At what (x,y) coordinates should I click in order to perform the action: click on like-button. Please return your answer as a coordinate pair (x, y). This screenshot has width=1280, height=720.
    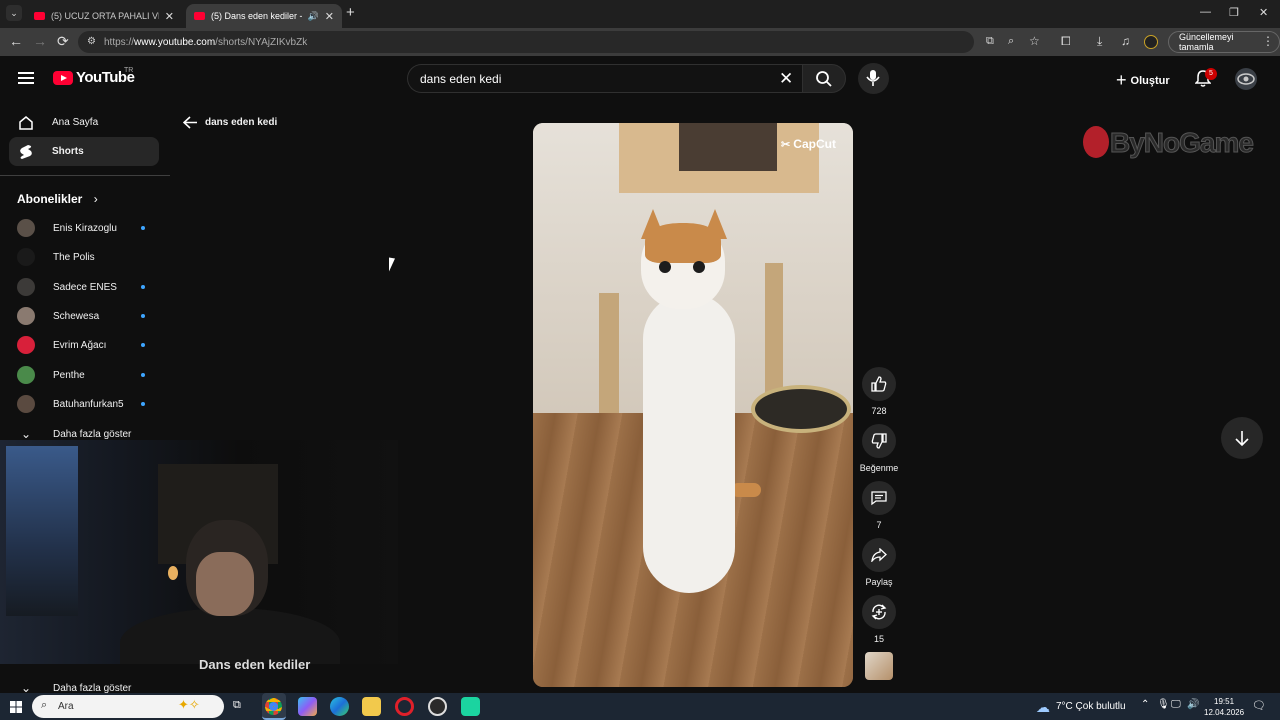
    Looking at the image, I should click on (879, 384).